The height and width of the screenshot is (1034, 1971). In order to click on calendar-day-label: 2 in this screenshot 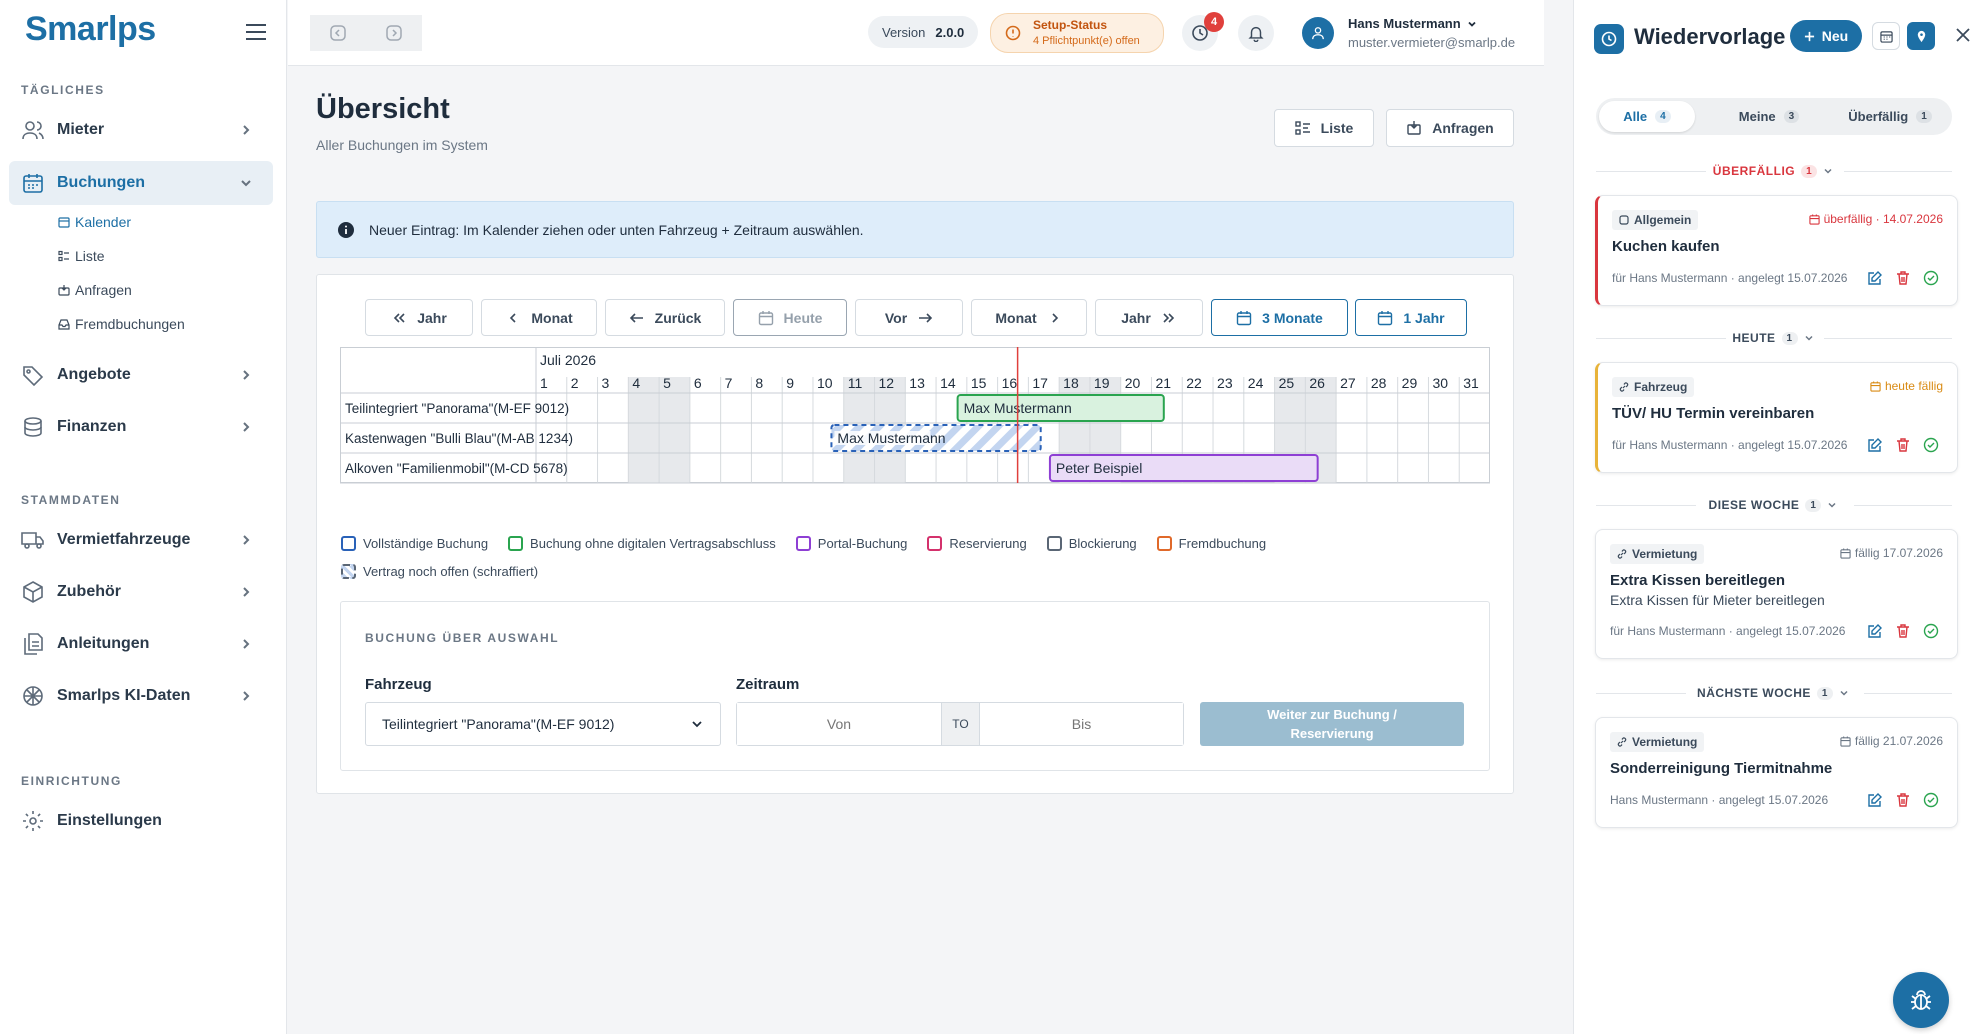, I will do `click(575, 383)`.